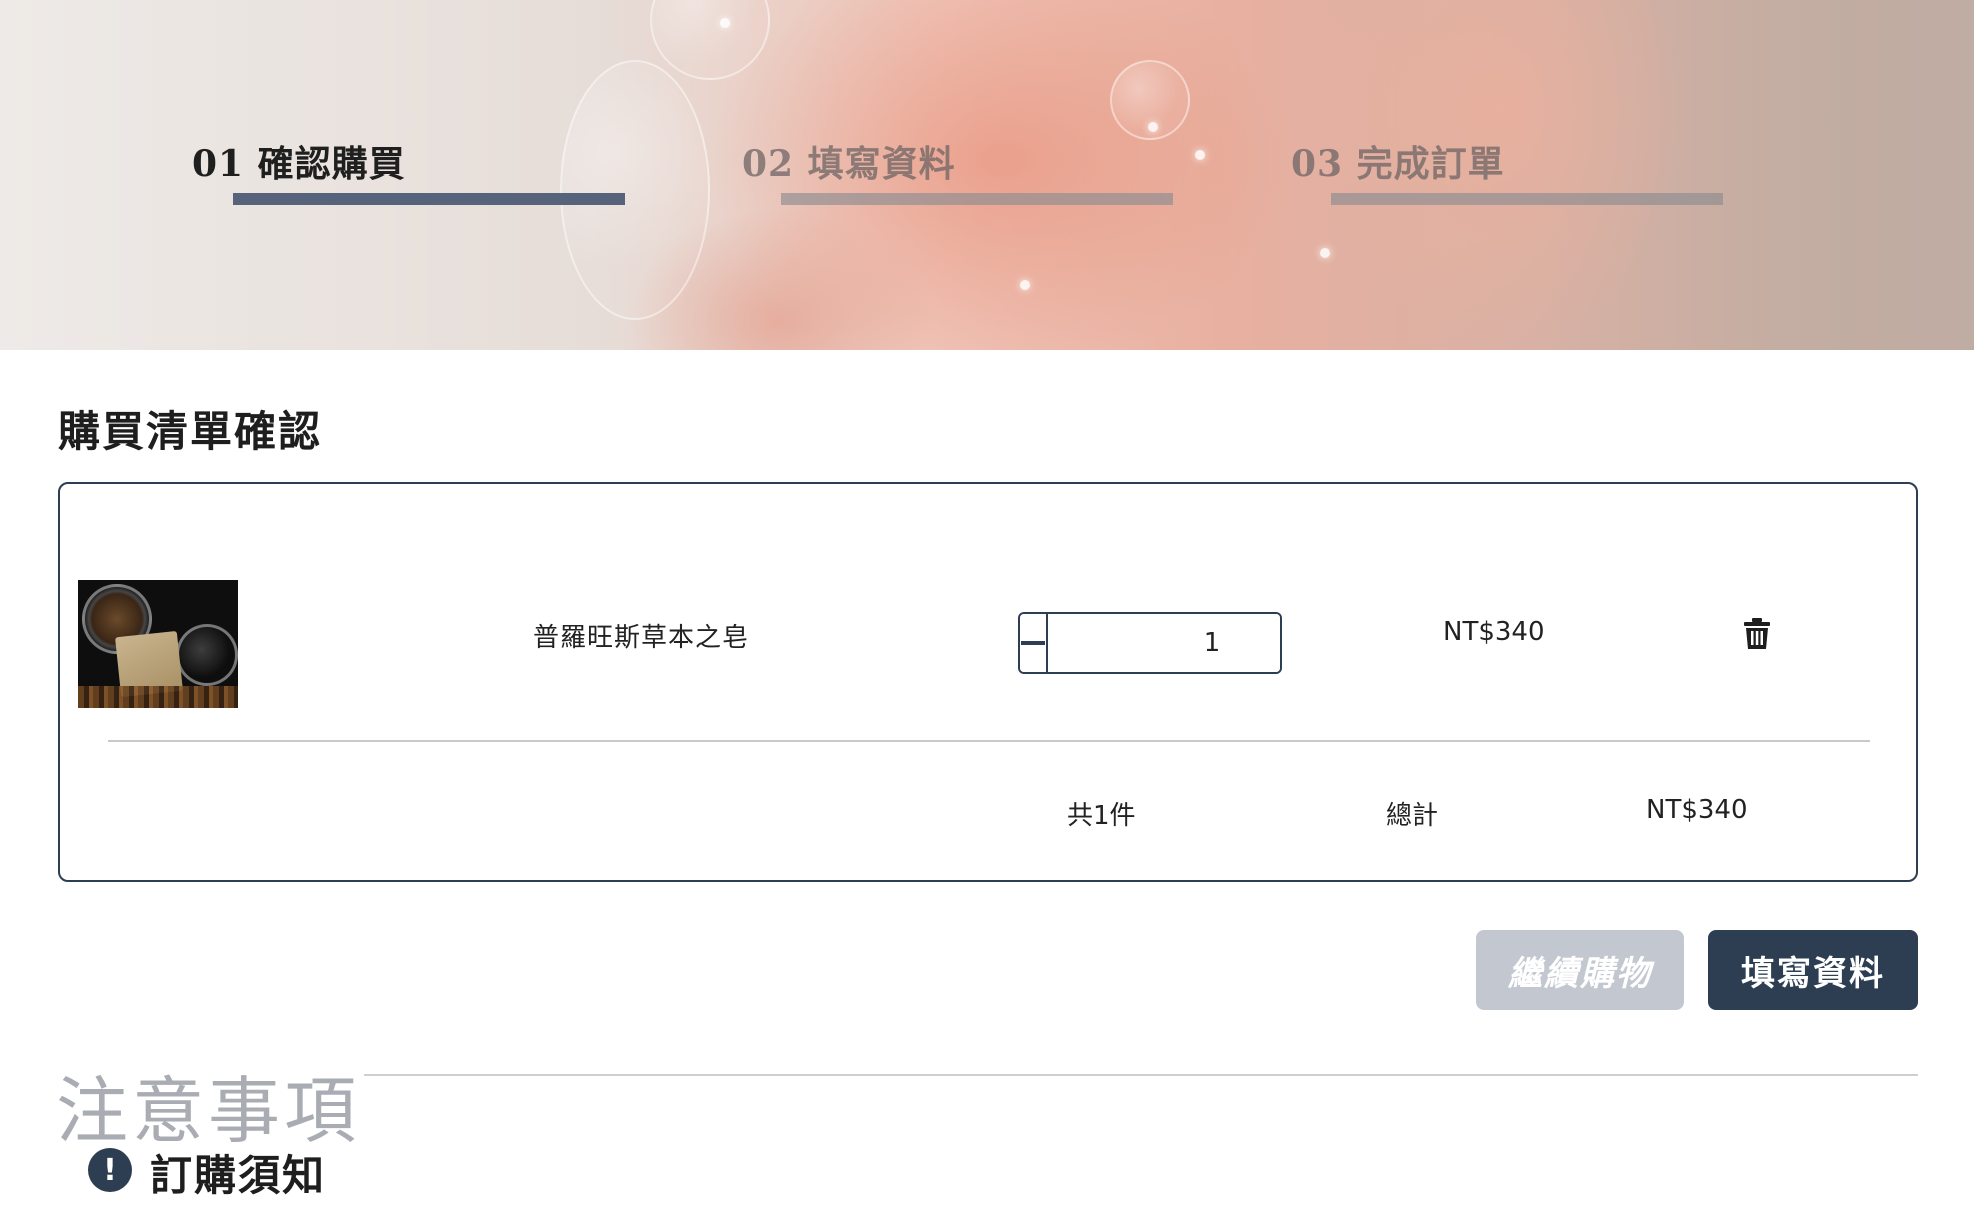 The width and height of the screenshot is (1974, 1208). What do you see at coordinates (158, 644) in the screenshot?
I see `product-image` at bounding box center [158, 644].